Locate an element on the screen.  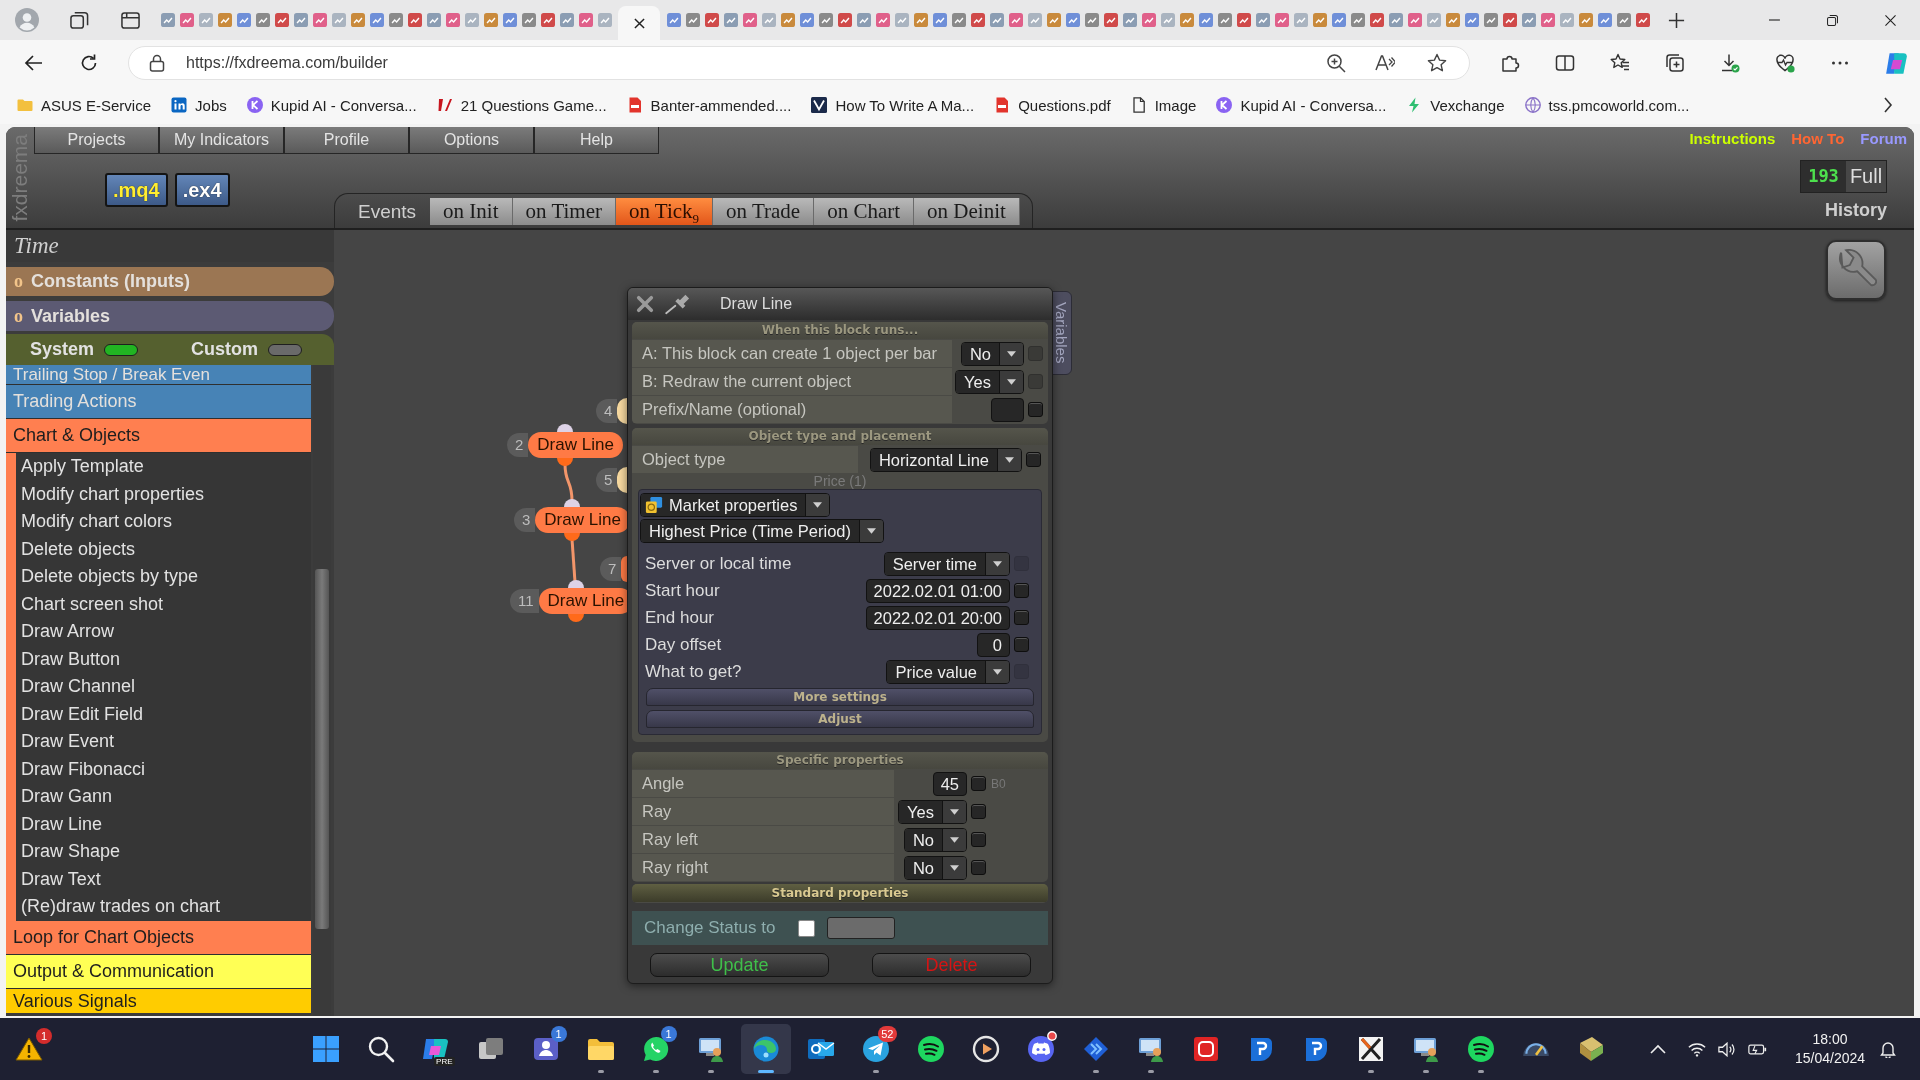
palette-item: Draw Shape is located at coordinates (163, 852).